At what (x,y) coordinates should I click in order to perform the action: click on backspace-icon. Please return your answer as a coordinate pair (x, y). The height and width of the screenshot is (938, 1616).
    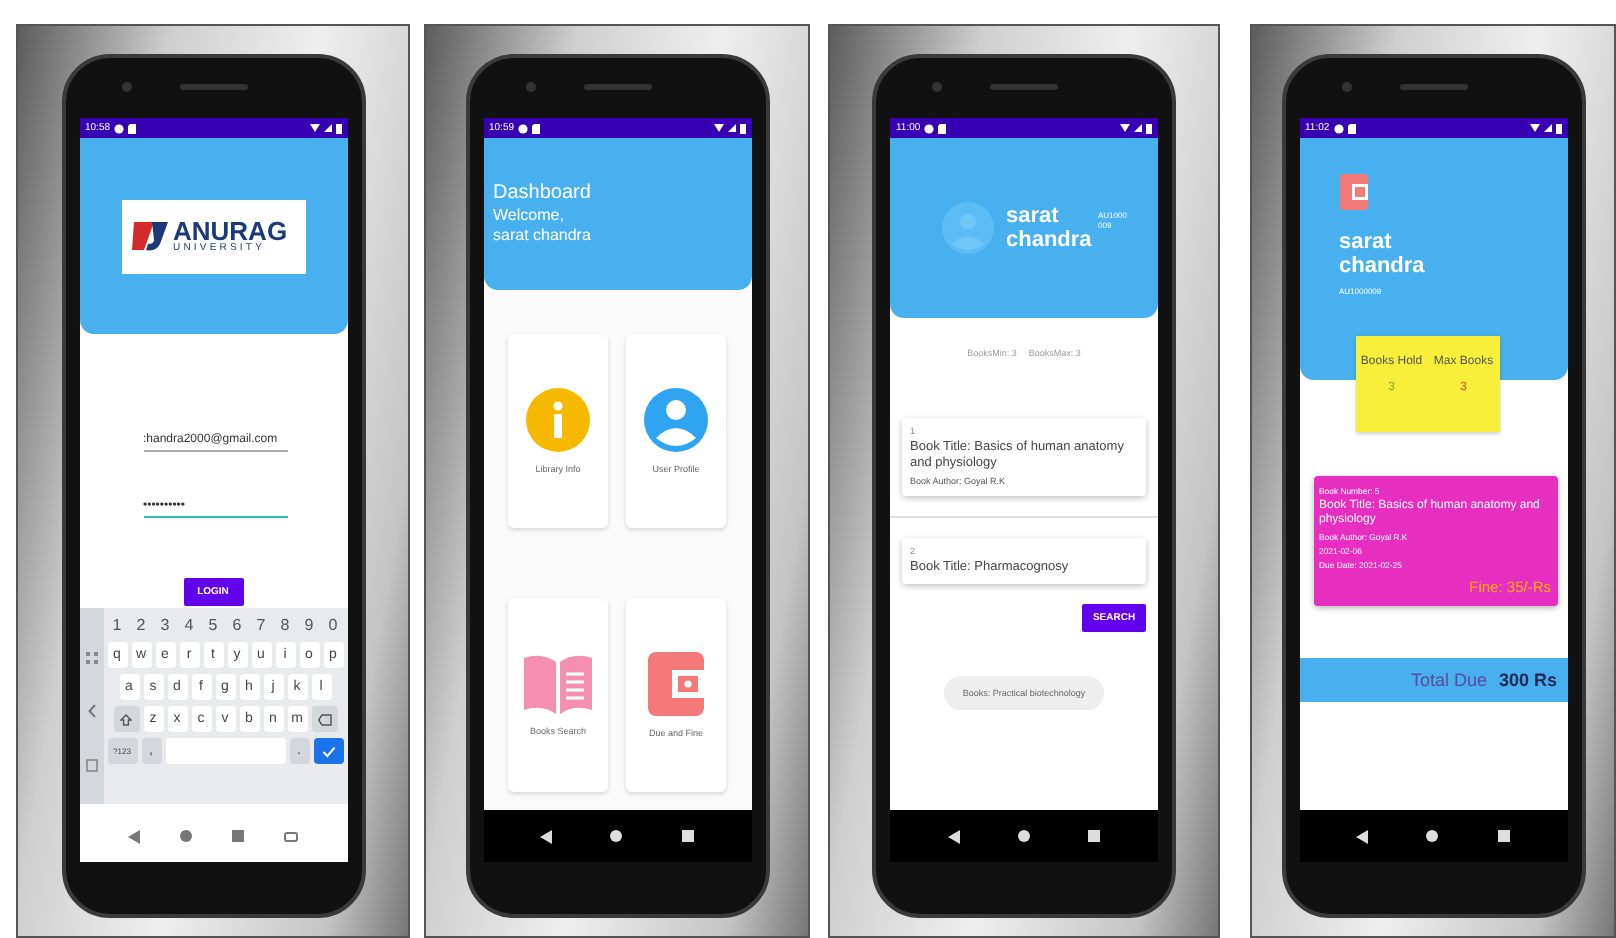
    Looking at the image, I should click on (324, 719).